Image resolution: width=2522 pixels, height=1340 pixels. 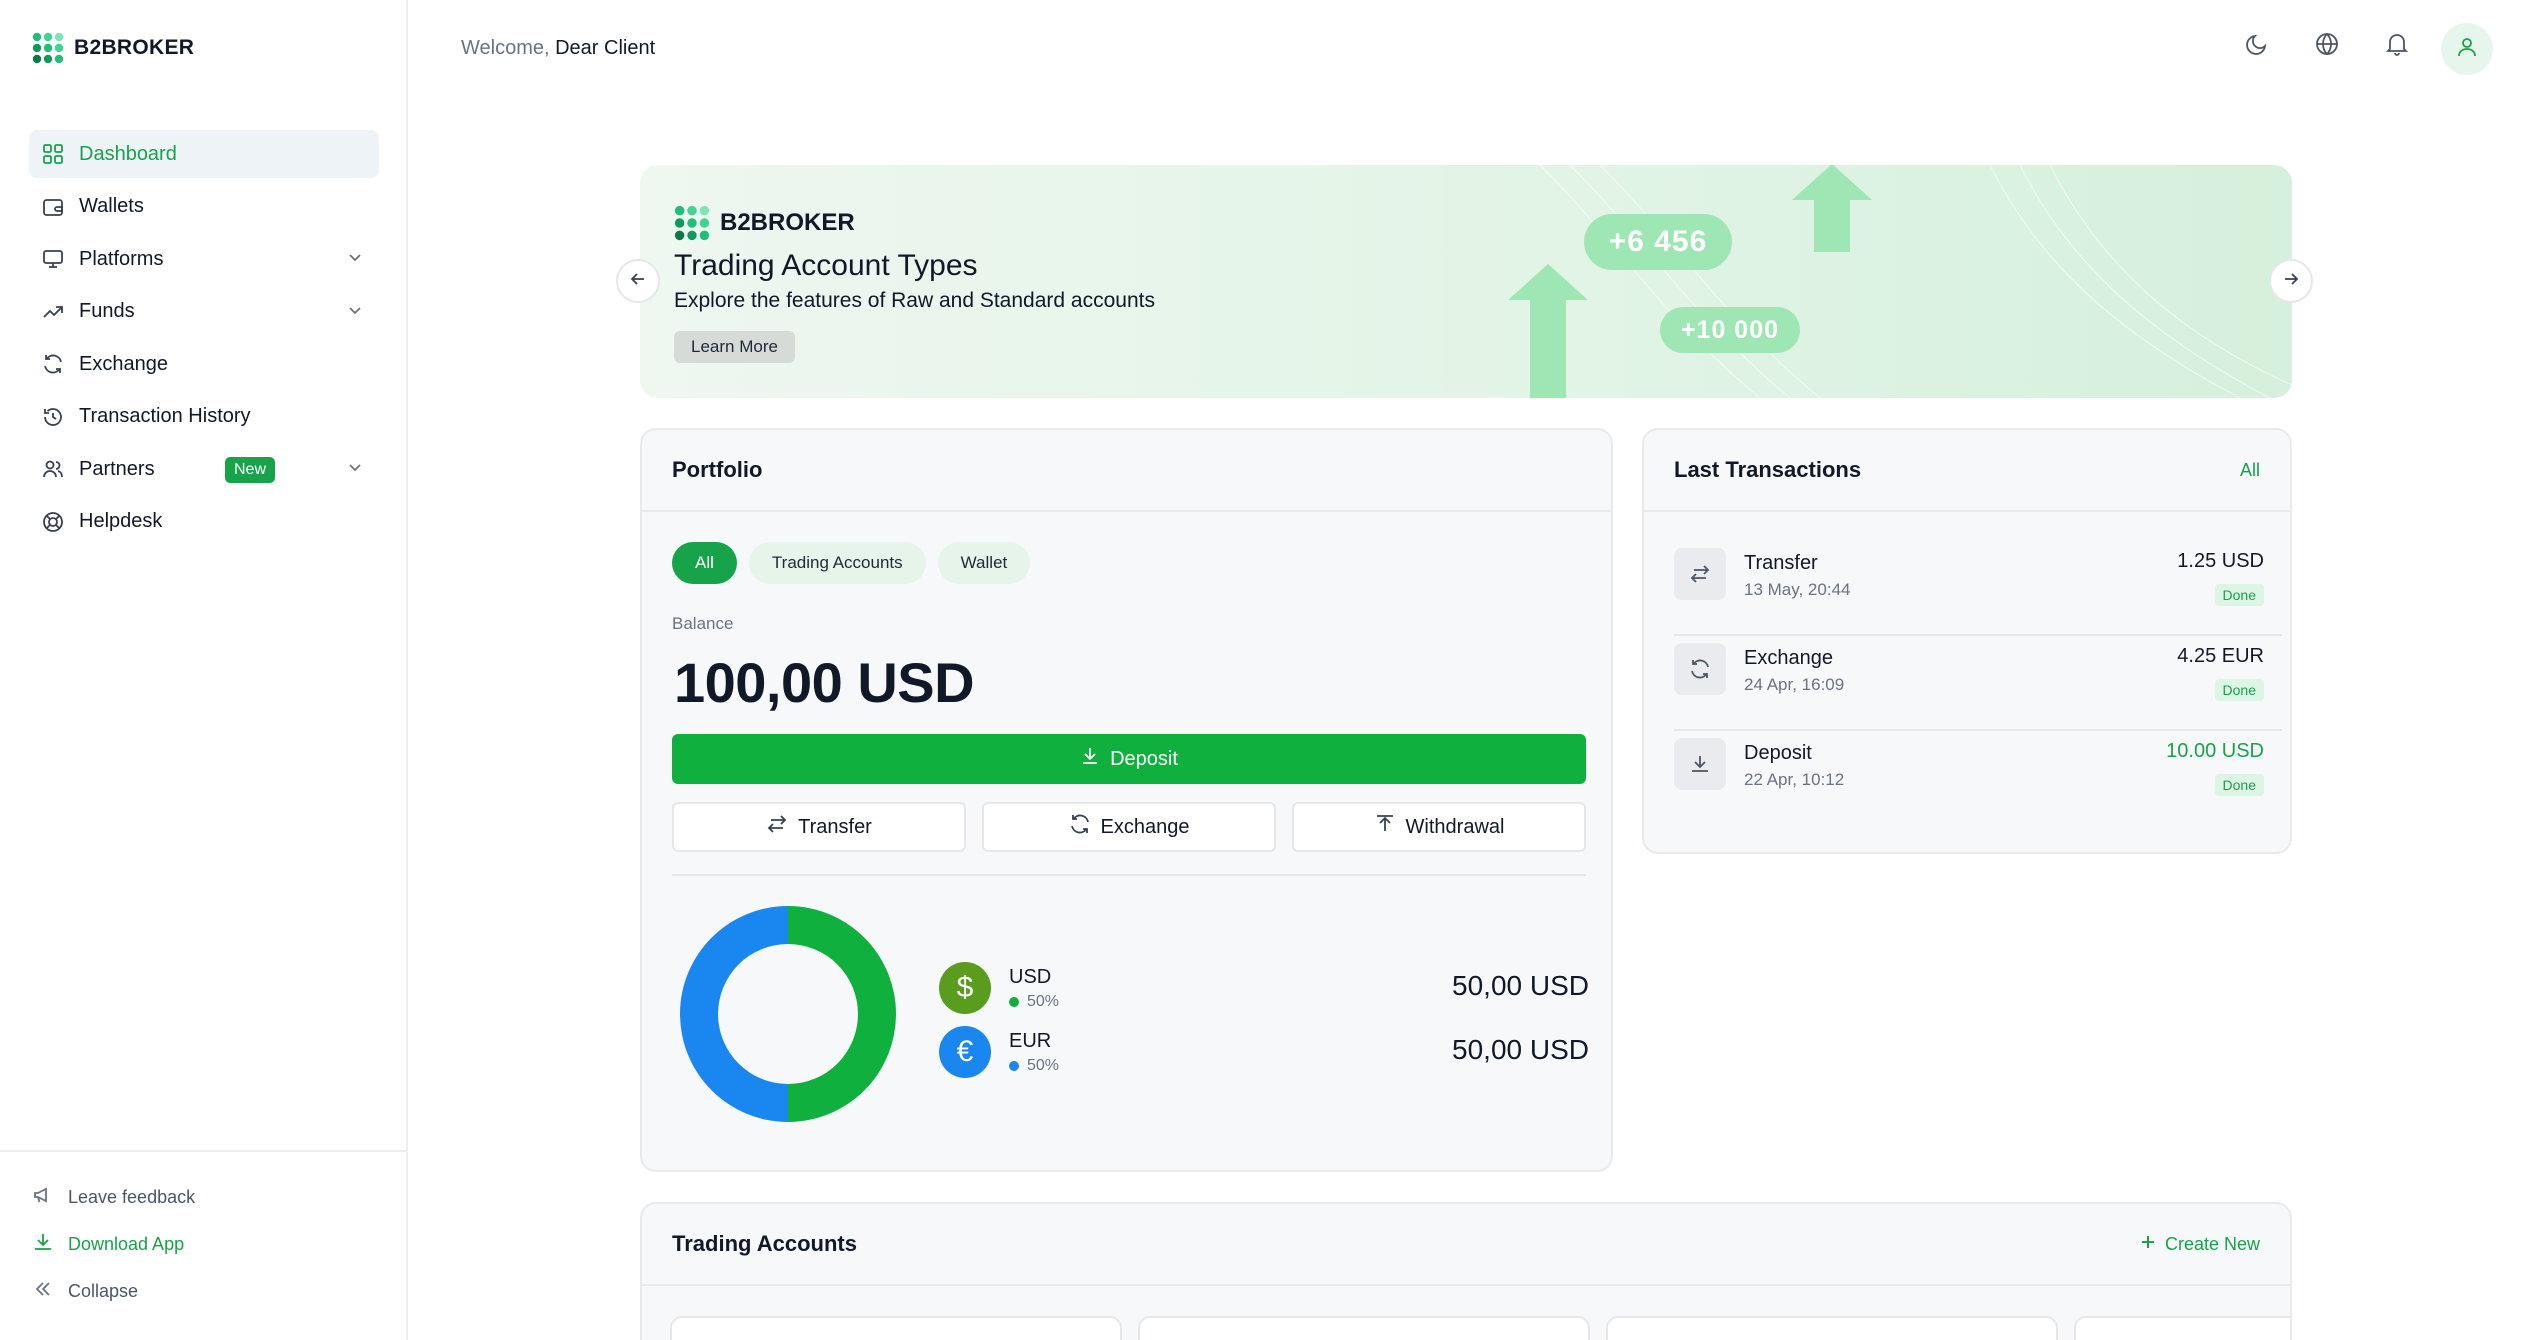 I want to click on banner-next-button, so click(x=2291, y=281).